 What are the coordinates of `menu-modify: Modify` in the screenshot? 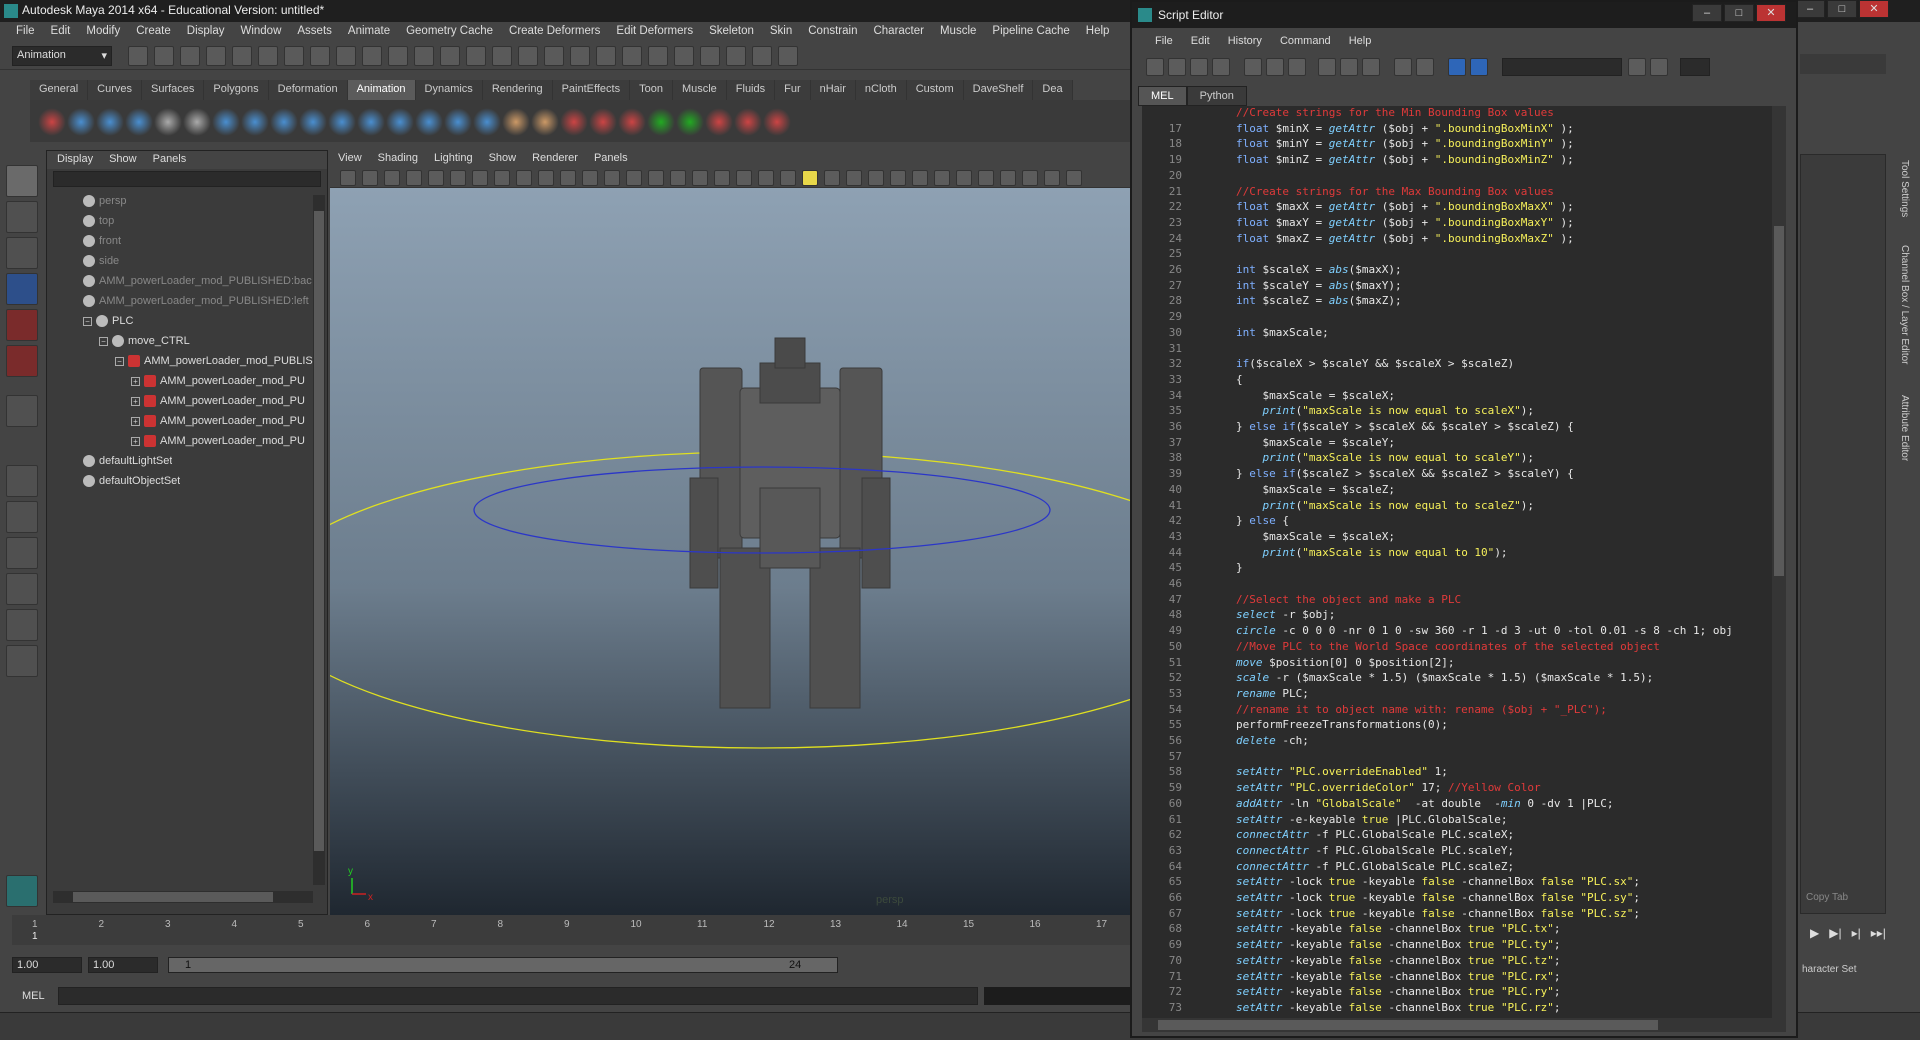 It's located at (103, 32).